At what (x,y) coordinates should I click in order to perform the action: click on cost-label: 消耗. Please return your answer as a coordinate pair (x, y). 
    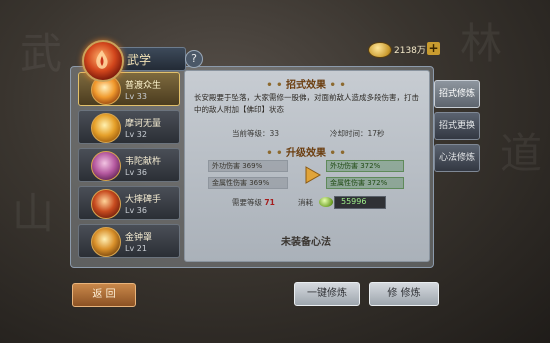
    Looking at the image, I should click on (305, 202).